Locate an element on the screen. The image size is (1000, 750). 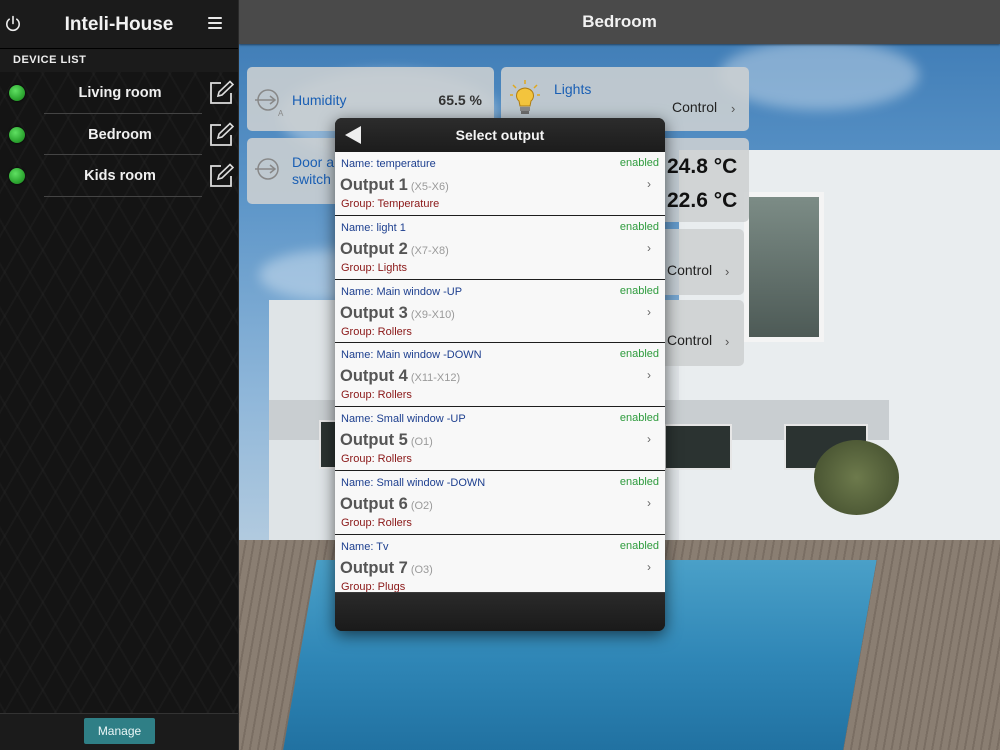
output-title: Output 3 (X9-X10) is located at coordinates (397, 313).